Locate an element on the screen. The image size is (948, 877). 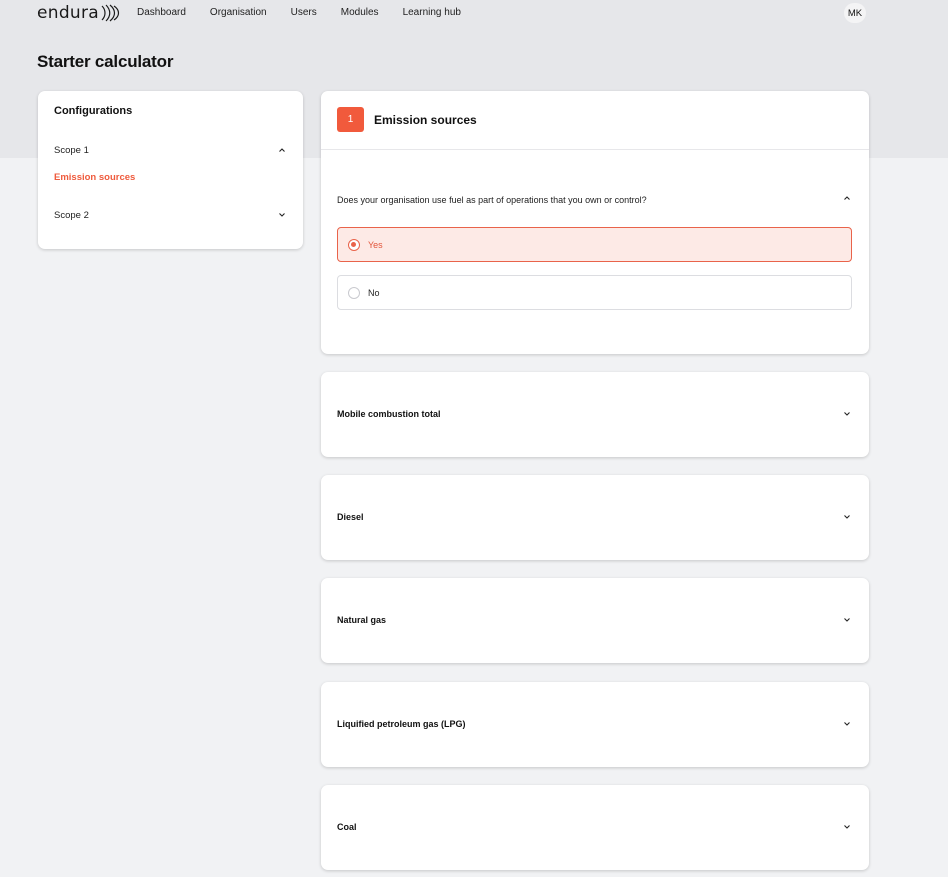
nav-link-dashboard: Dashboard is located at coordinates (161, 12).